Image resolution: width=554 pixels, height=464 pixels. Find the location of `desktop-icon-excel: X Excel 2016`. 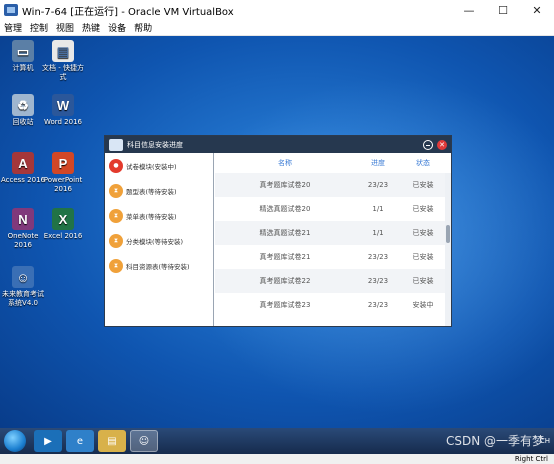

desktop-icon-excel: X Excel 2016 is located at coordinates (63, 224).